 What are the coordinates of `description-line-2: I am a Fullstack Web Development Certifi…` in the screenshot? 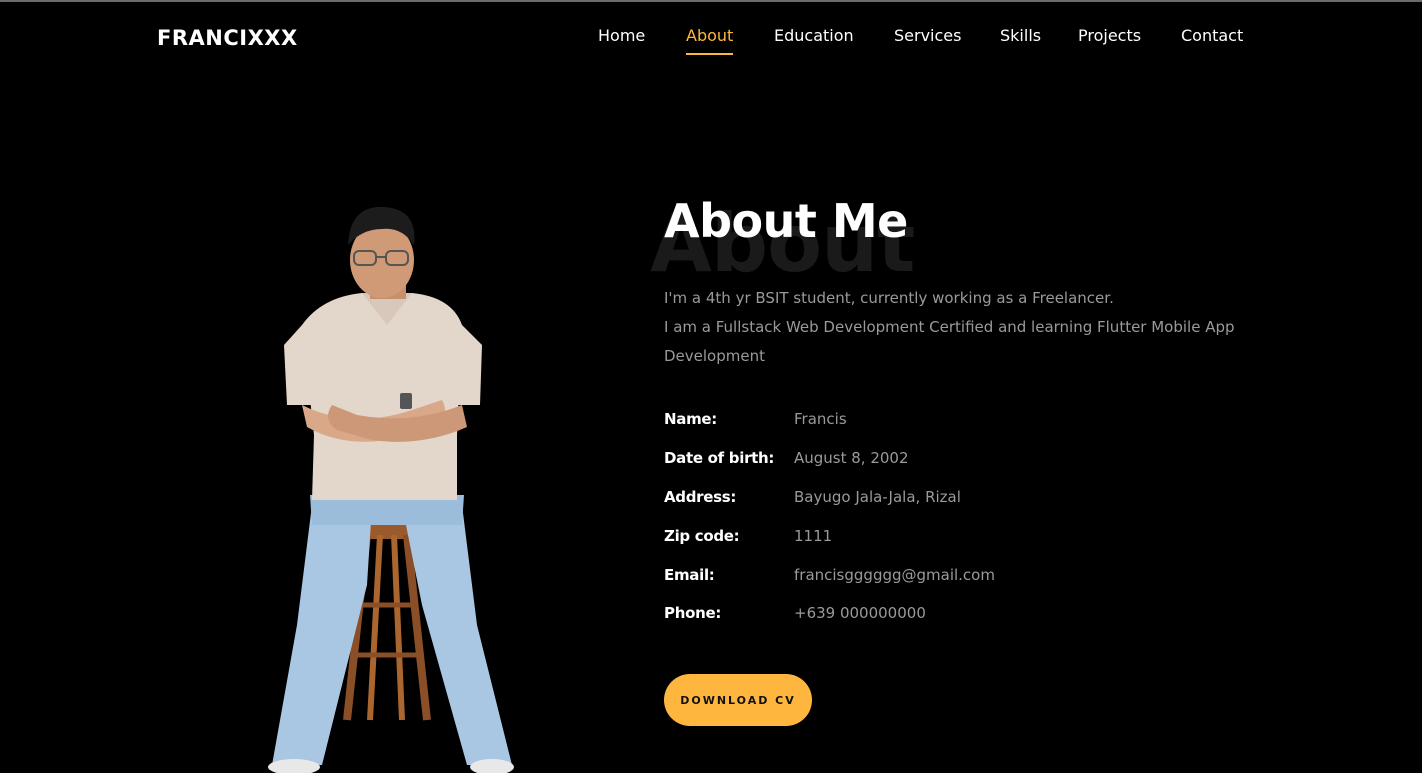 It's located at (949, 341).